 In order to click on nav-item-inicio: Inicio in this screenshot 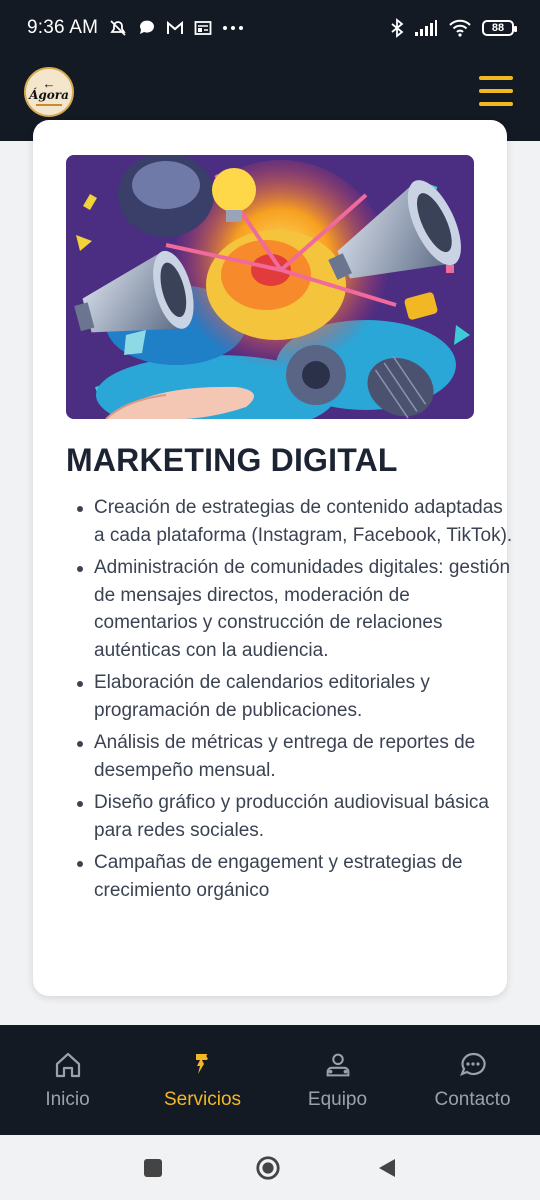, I will do `click(67, 1080)`.